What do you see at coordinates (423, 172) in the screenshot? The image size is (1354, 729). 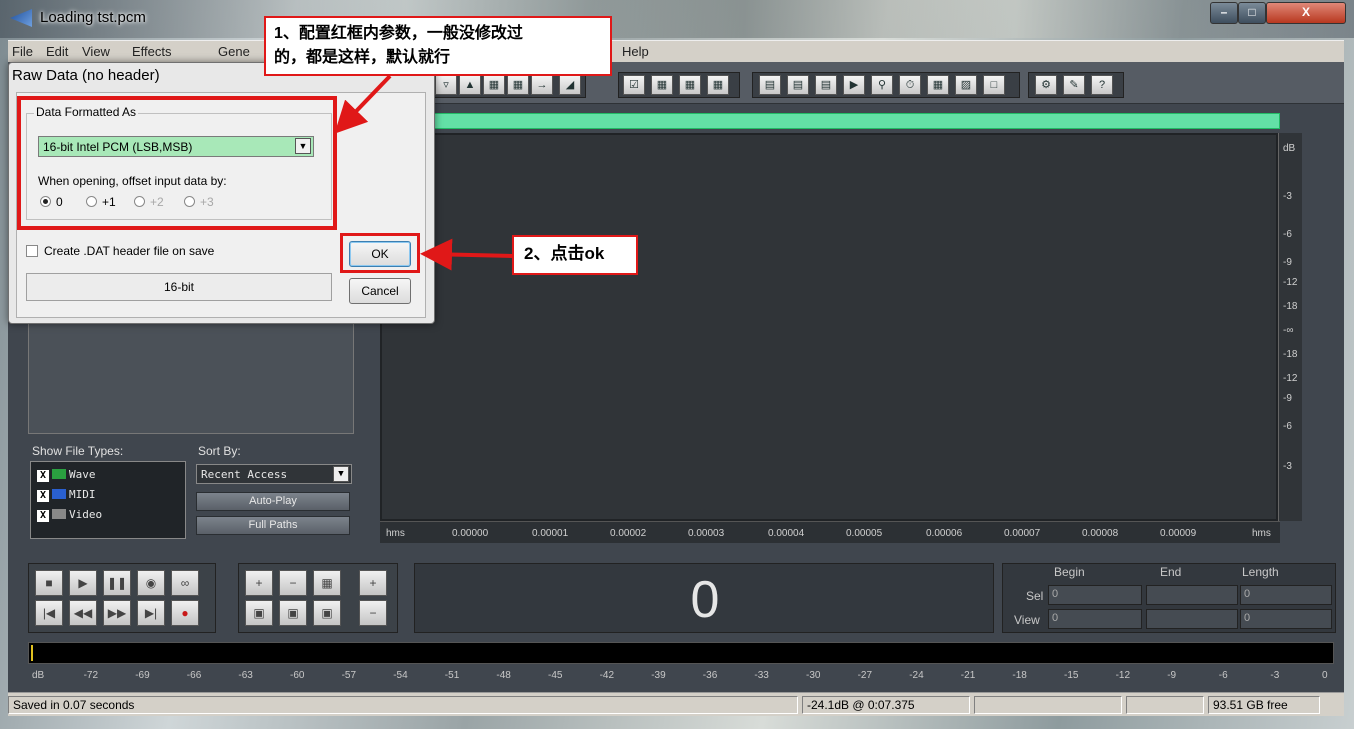 I see `annotation-arrows` at bounding box center [423, 172].